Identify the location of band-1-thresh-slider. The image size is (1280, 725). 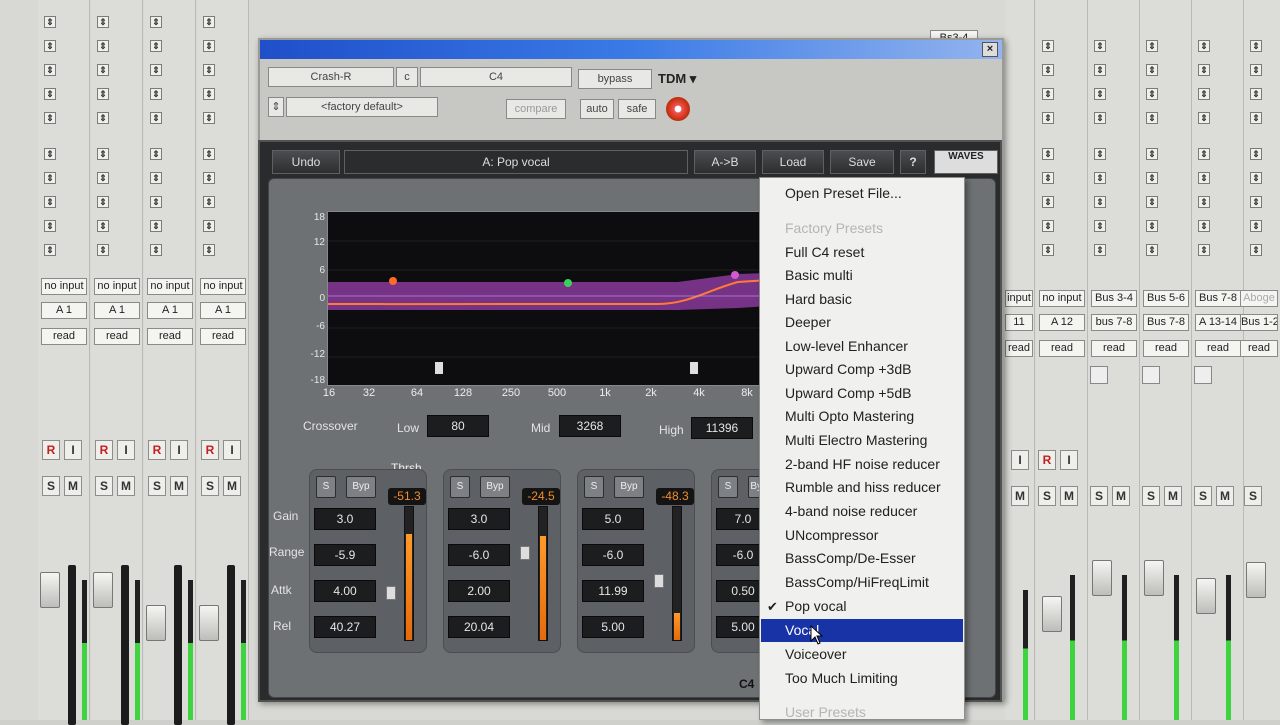
(391, 593).